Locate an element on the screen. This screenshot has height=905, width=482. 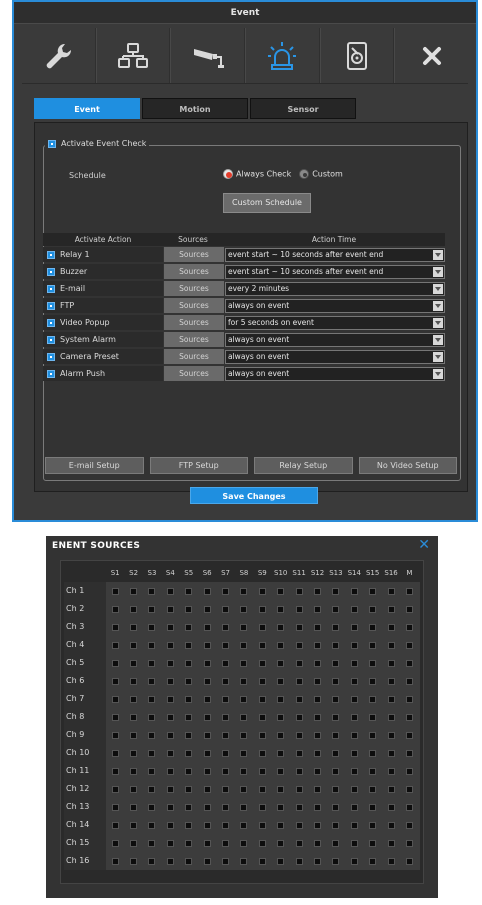
action-name: Alarm Push is located at coordinates (103, 373).